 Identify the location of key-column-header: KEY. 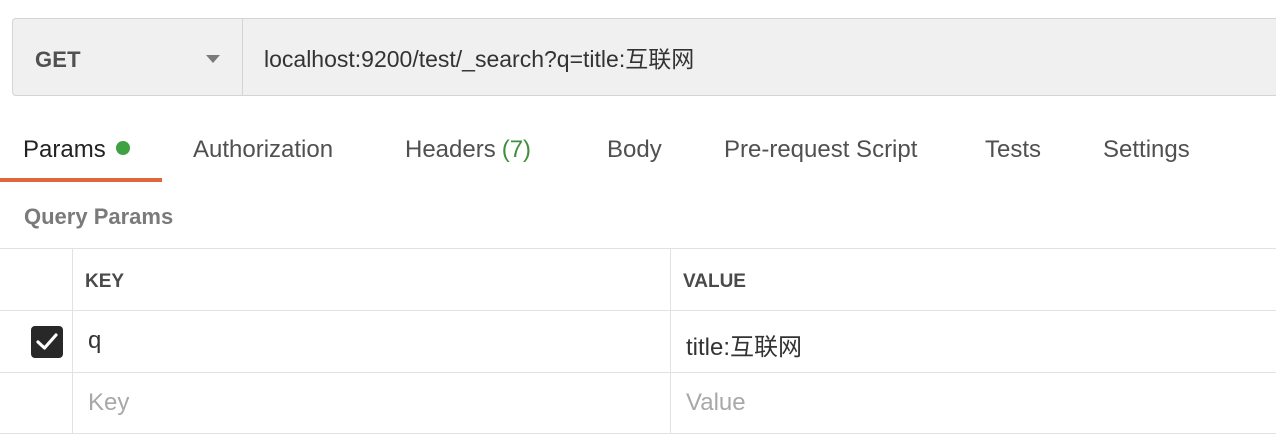
(105, 281).